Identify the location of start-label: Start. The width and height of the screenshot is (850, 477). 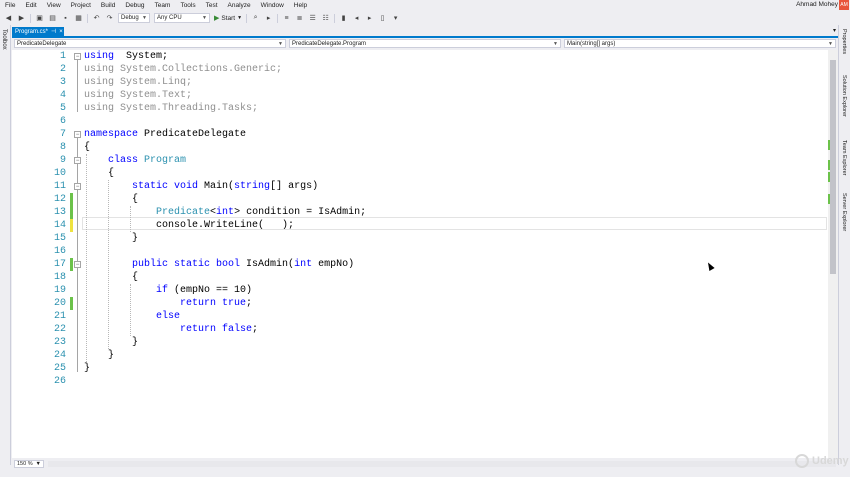
(228, 18).